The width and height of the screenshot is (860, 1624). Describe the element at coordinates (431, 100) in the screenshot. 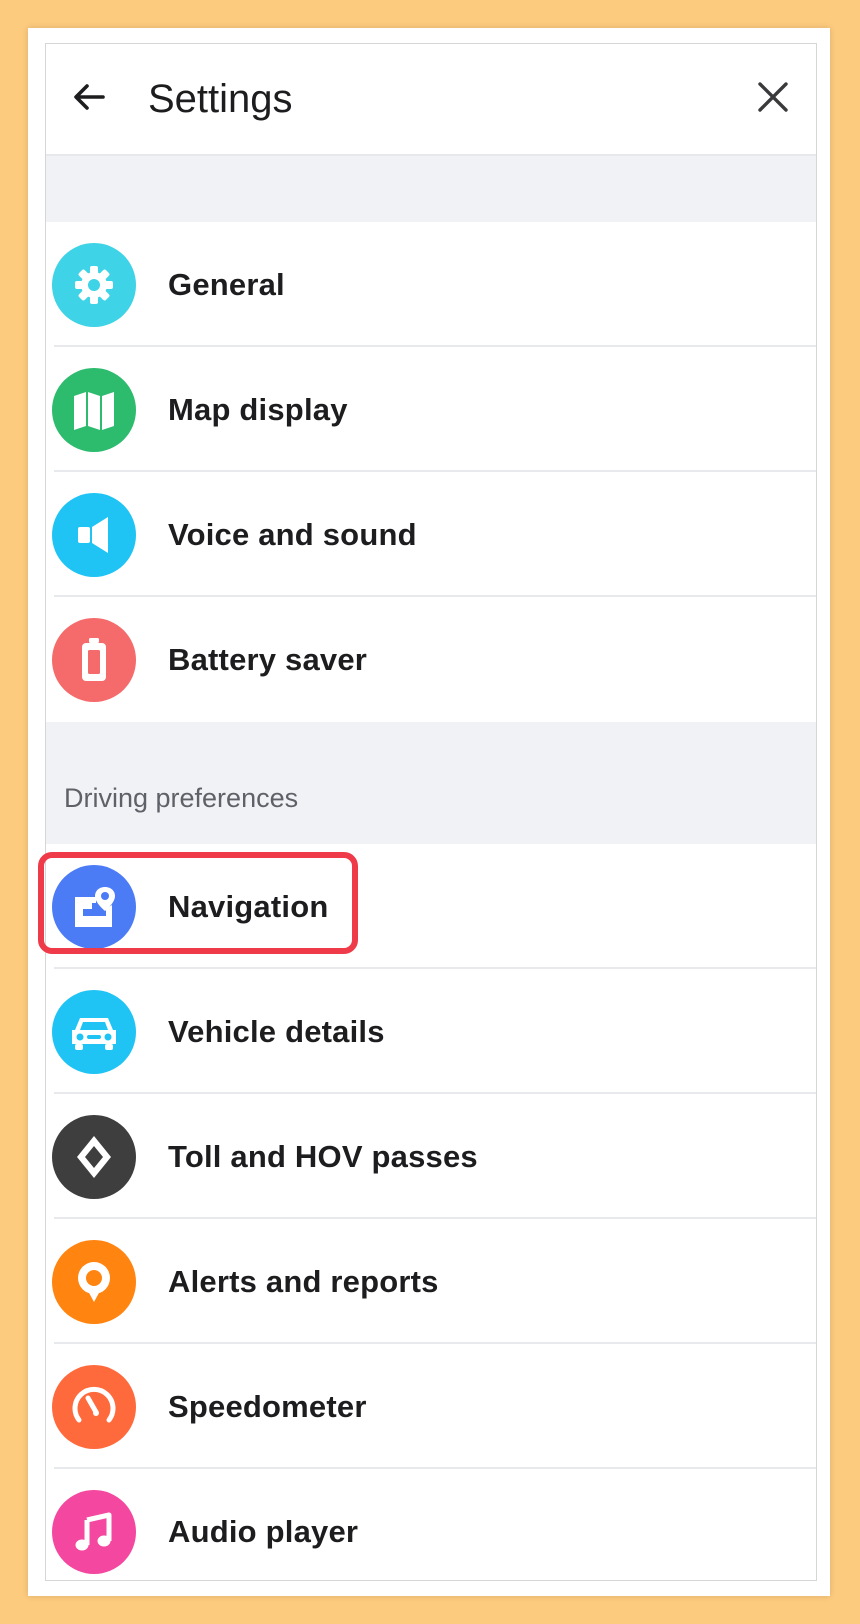

I see `app-header: Settings` at that location.